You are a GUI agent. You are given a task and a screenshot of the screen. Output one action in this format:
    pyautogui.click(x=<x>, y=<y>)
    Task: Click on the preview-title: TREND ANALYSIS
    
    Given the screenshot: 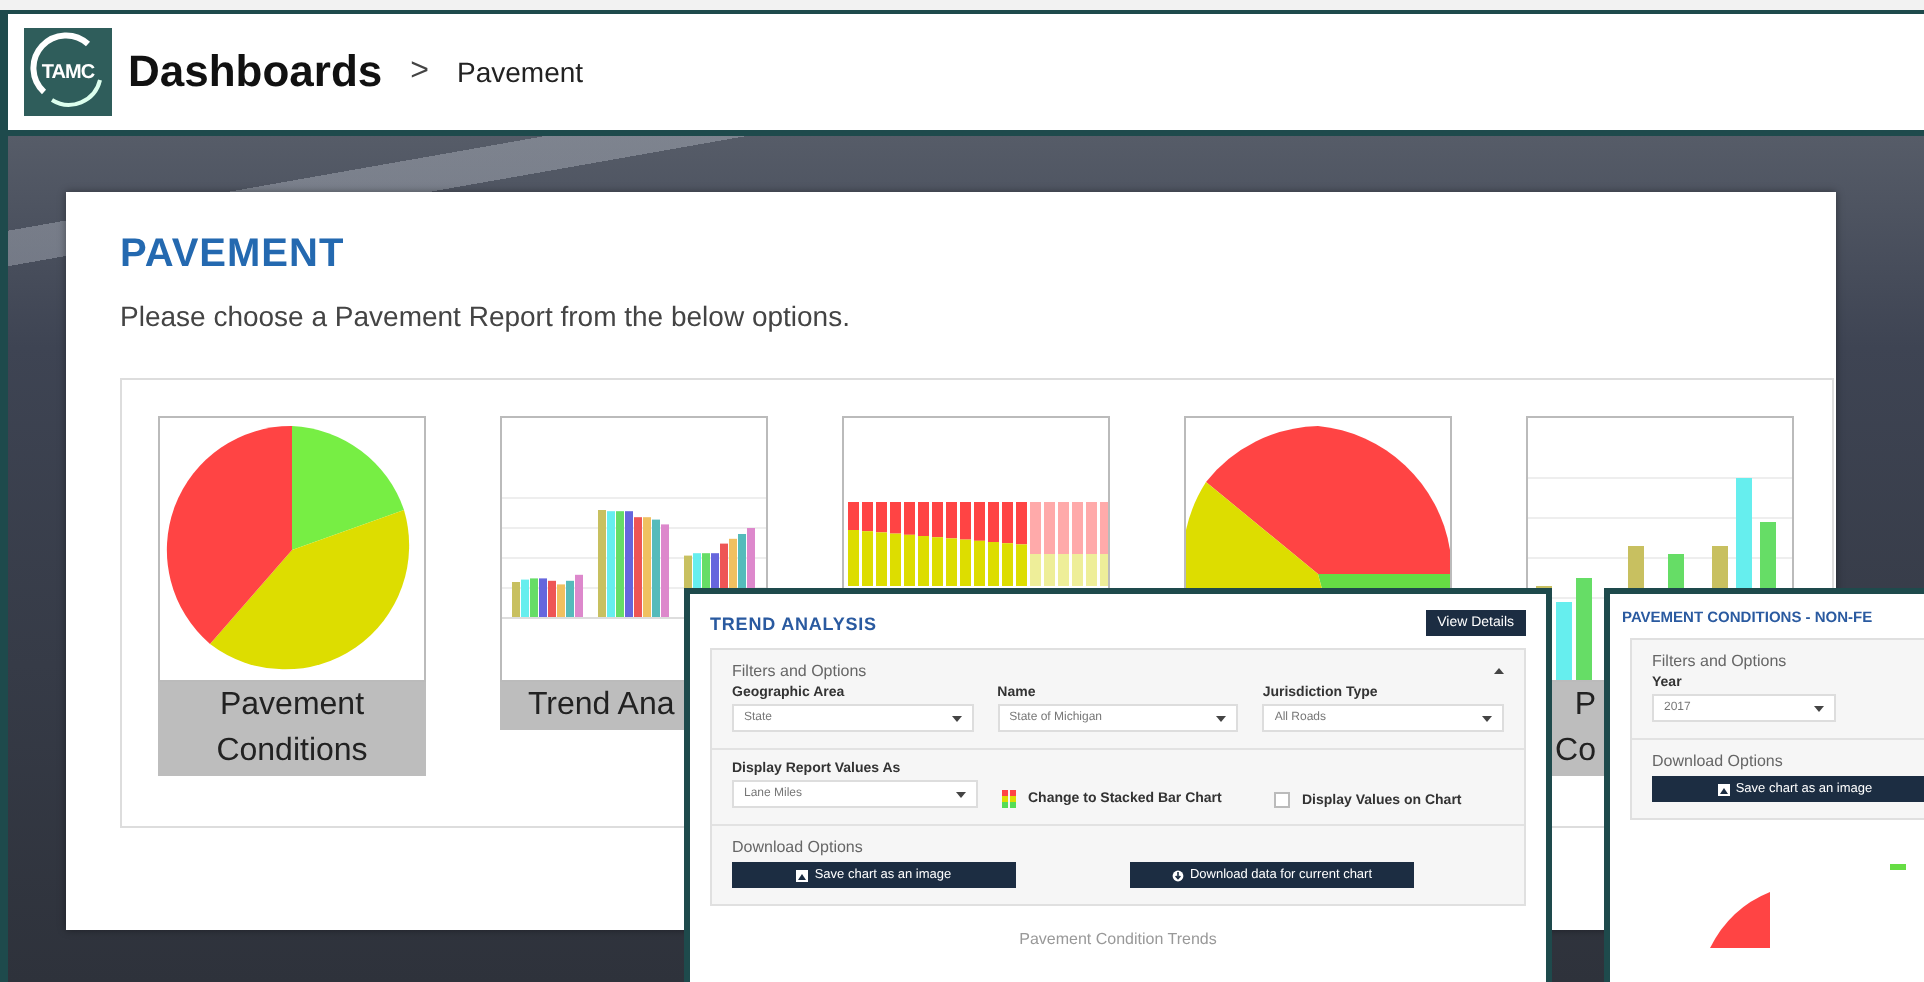 What is the action you would take?
    pyautogui.click(x=793, y=623)
    